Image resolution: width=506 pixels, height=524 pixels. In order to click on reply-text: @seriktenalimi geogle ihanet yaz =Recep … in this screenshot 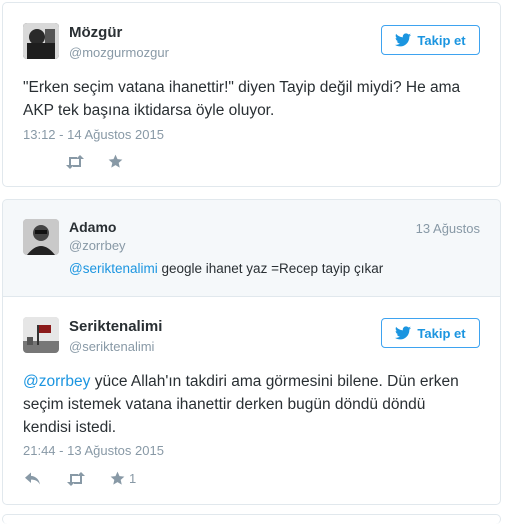, I will do `click(226, 268)`.